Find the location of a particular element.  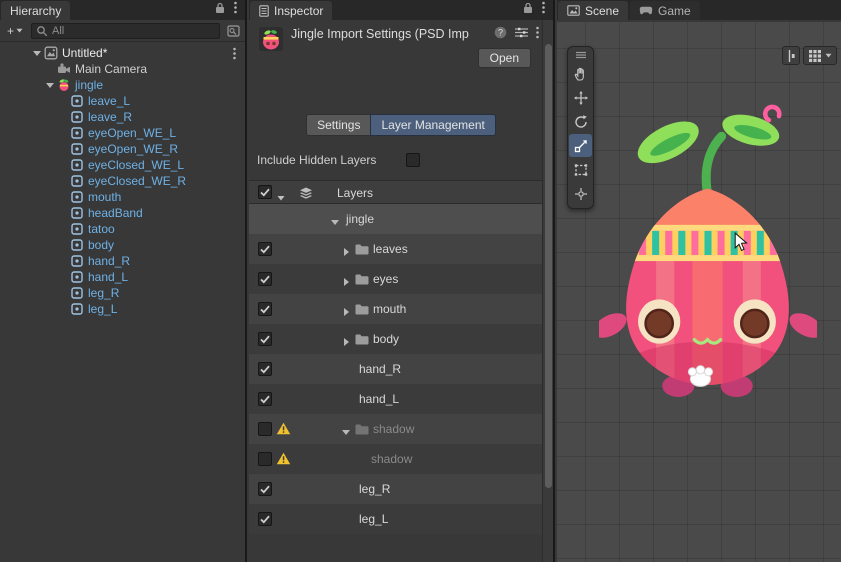

include-hidden-layers-checkbox is located at coordinates (413, 160).